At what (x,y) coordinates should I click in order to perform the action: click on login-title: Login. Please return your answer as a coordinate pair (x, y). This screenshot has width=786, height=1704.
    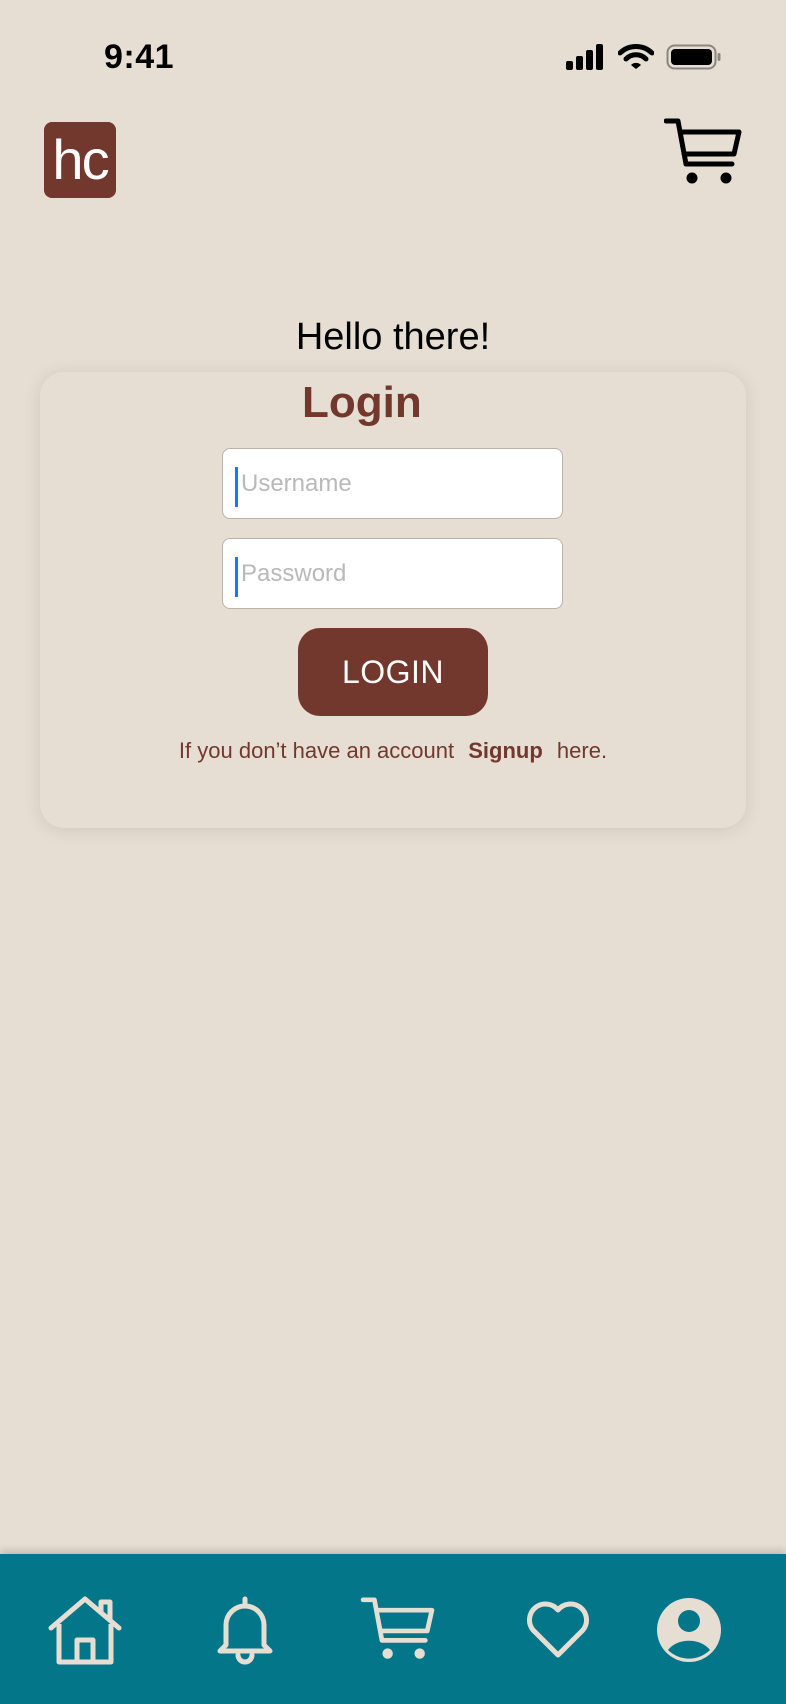
    Looking at the image, I should click on (362, 402).